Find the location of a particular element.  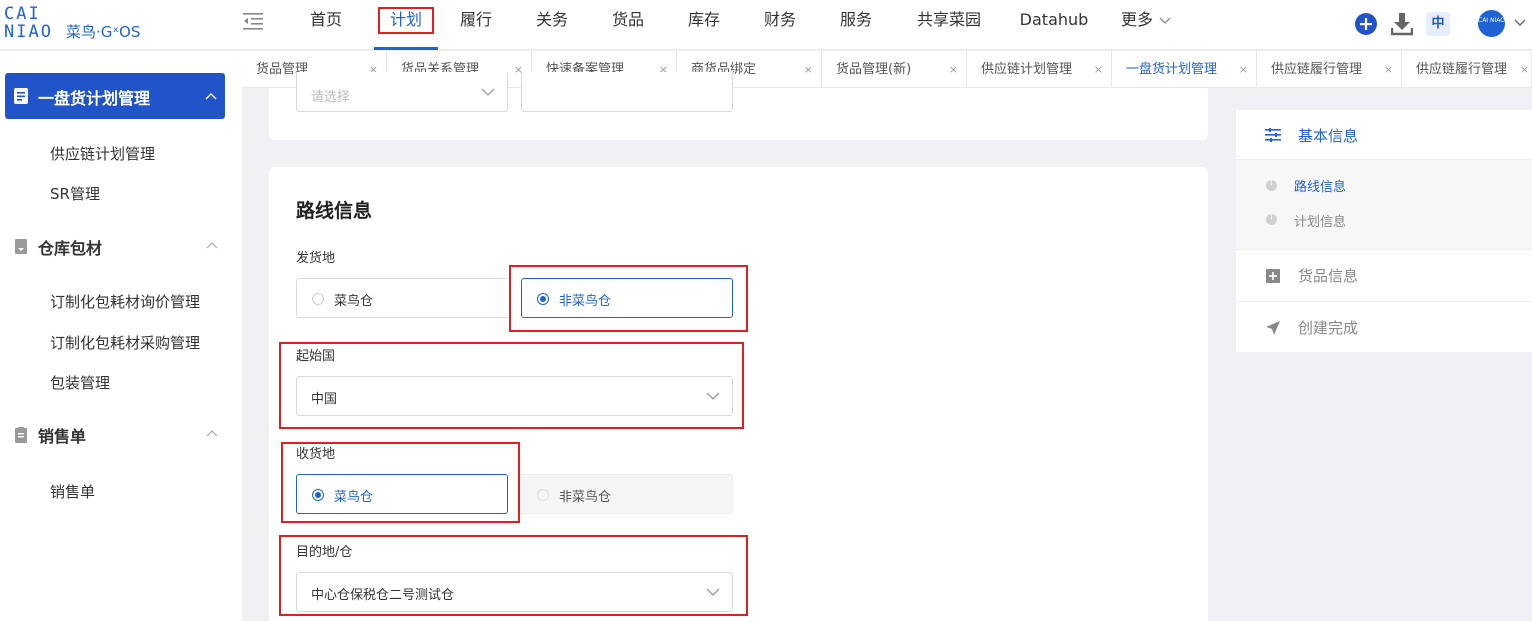

logo-line2: NIAO is located at coordinates (28, 32).